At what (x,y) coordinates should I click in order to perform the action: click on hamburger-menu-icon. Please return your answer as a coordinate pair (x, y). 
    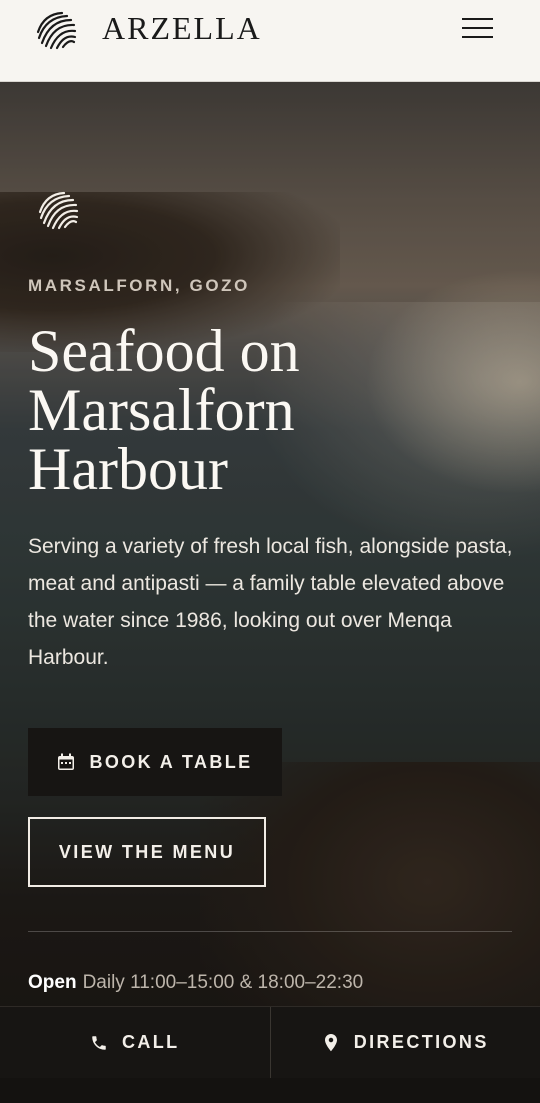
    Looking at the image, I should click on (478, 28).